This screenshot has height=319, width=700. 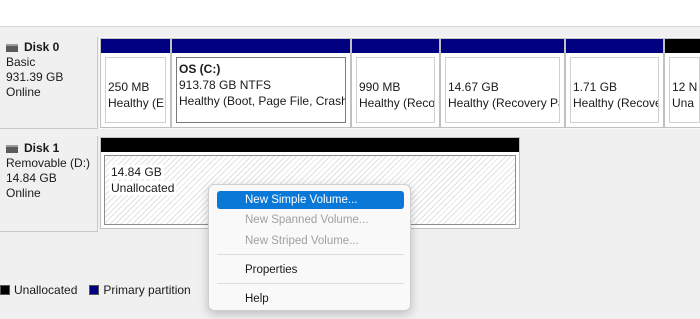 I want to click on legend-label: Unallocated, so click(x=46, y=290).